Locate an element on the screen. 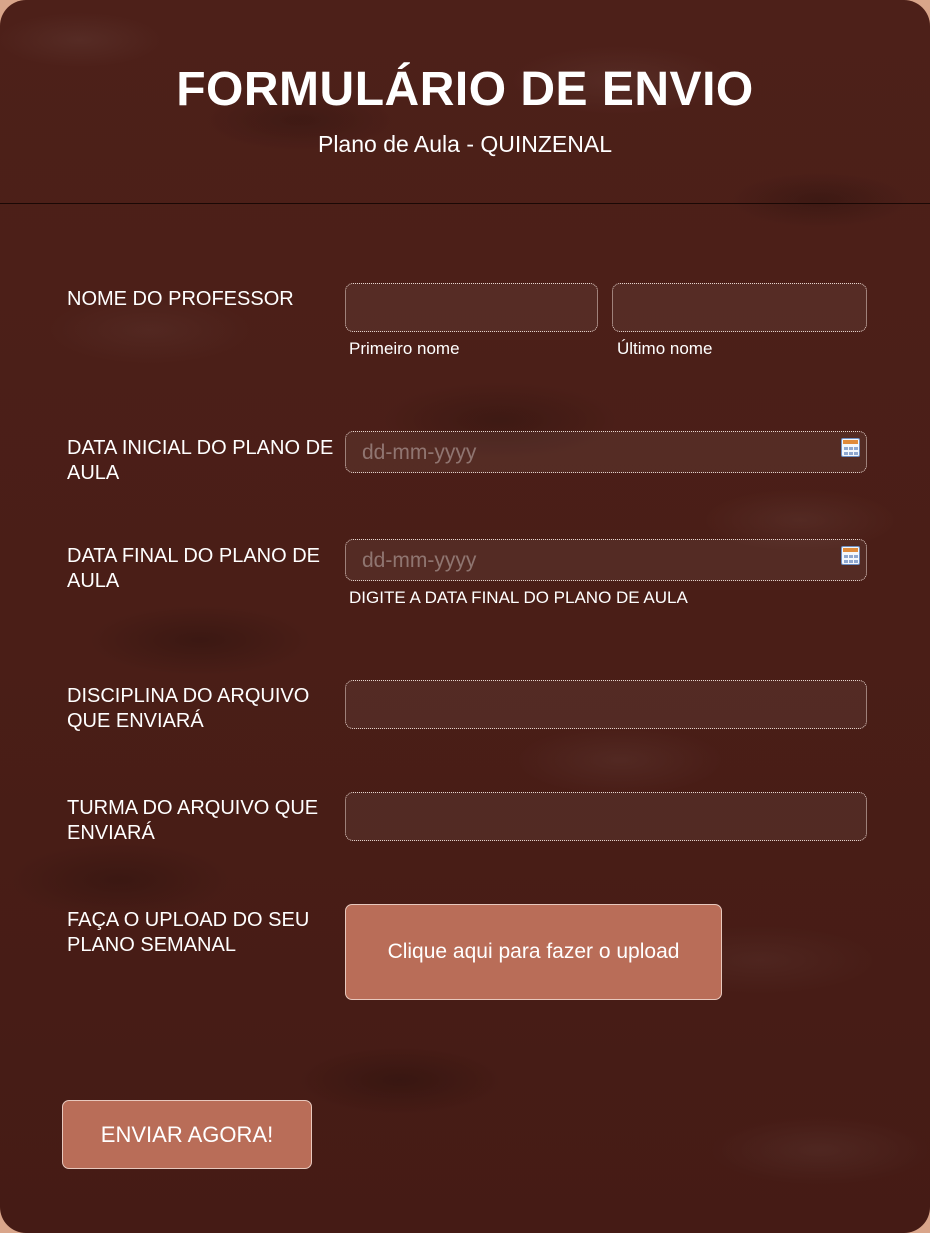 This screenshot has height=1233, width=930. form-subtitle: Plano de Aula - QUINZENAL is located at coordinates (465, 144).